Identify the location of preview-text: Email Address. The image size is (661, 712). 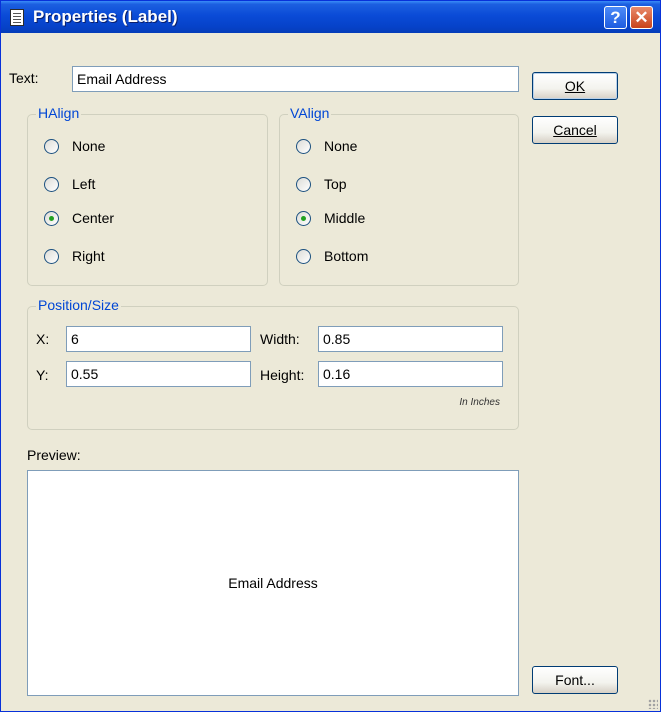
(273, 583).